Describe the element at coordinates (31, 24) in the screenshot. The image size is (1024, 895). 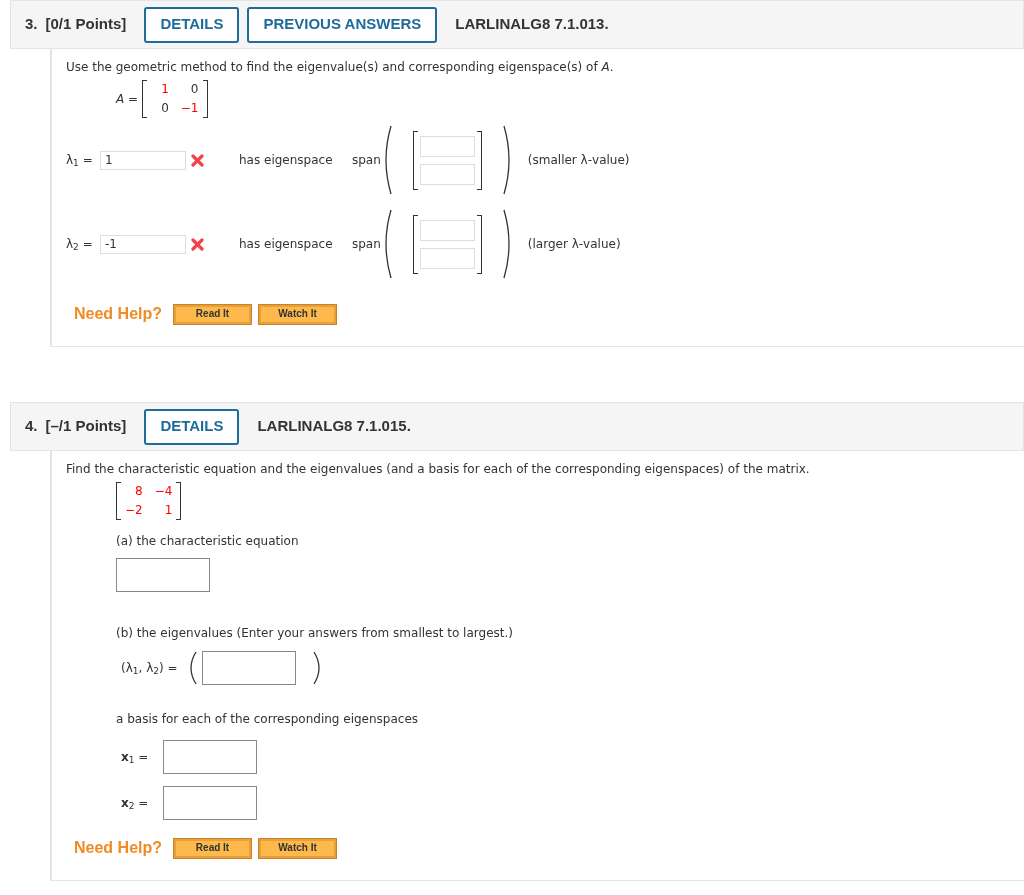
I see `problem-number: 3.` at that location.